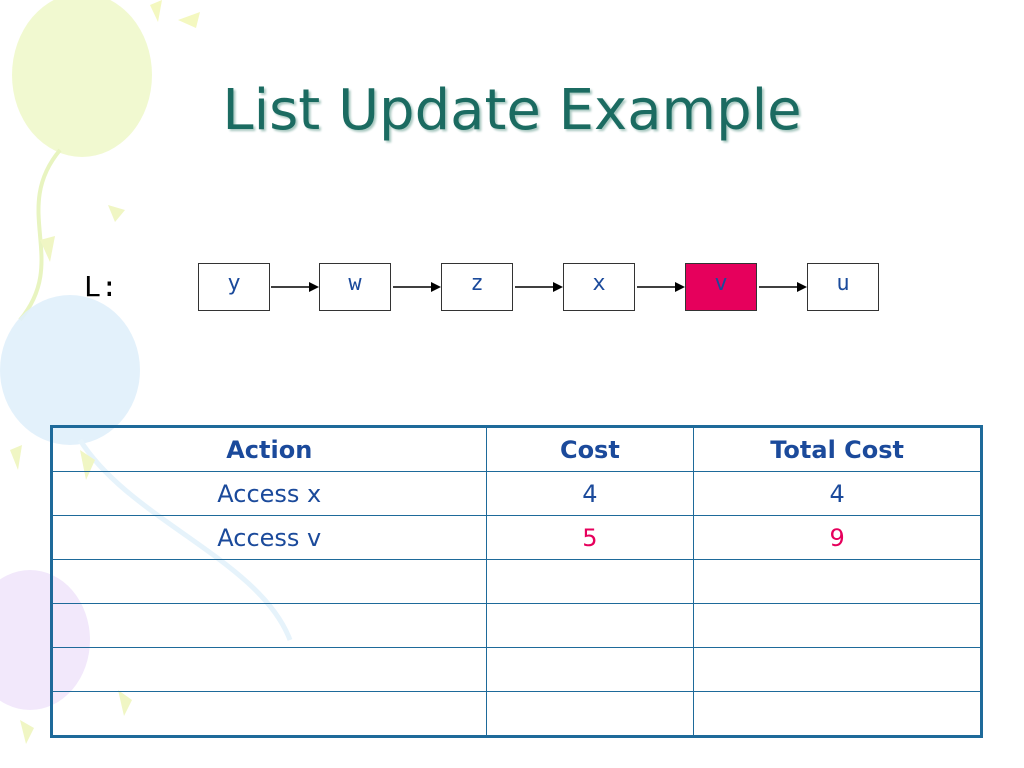 The height and width of the screenshot is (768, 1024). I want to click on cell-cost: 4, so click(590, 493).